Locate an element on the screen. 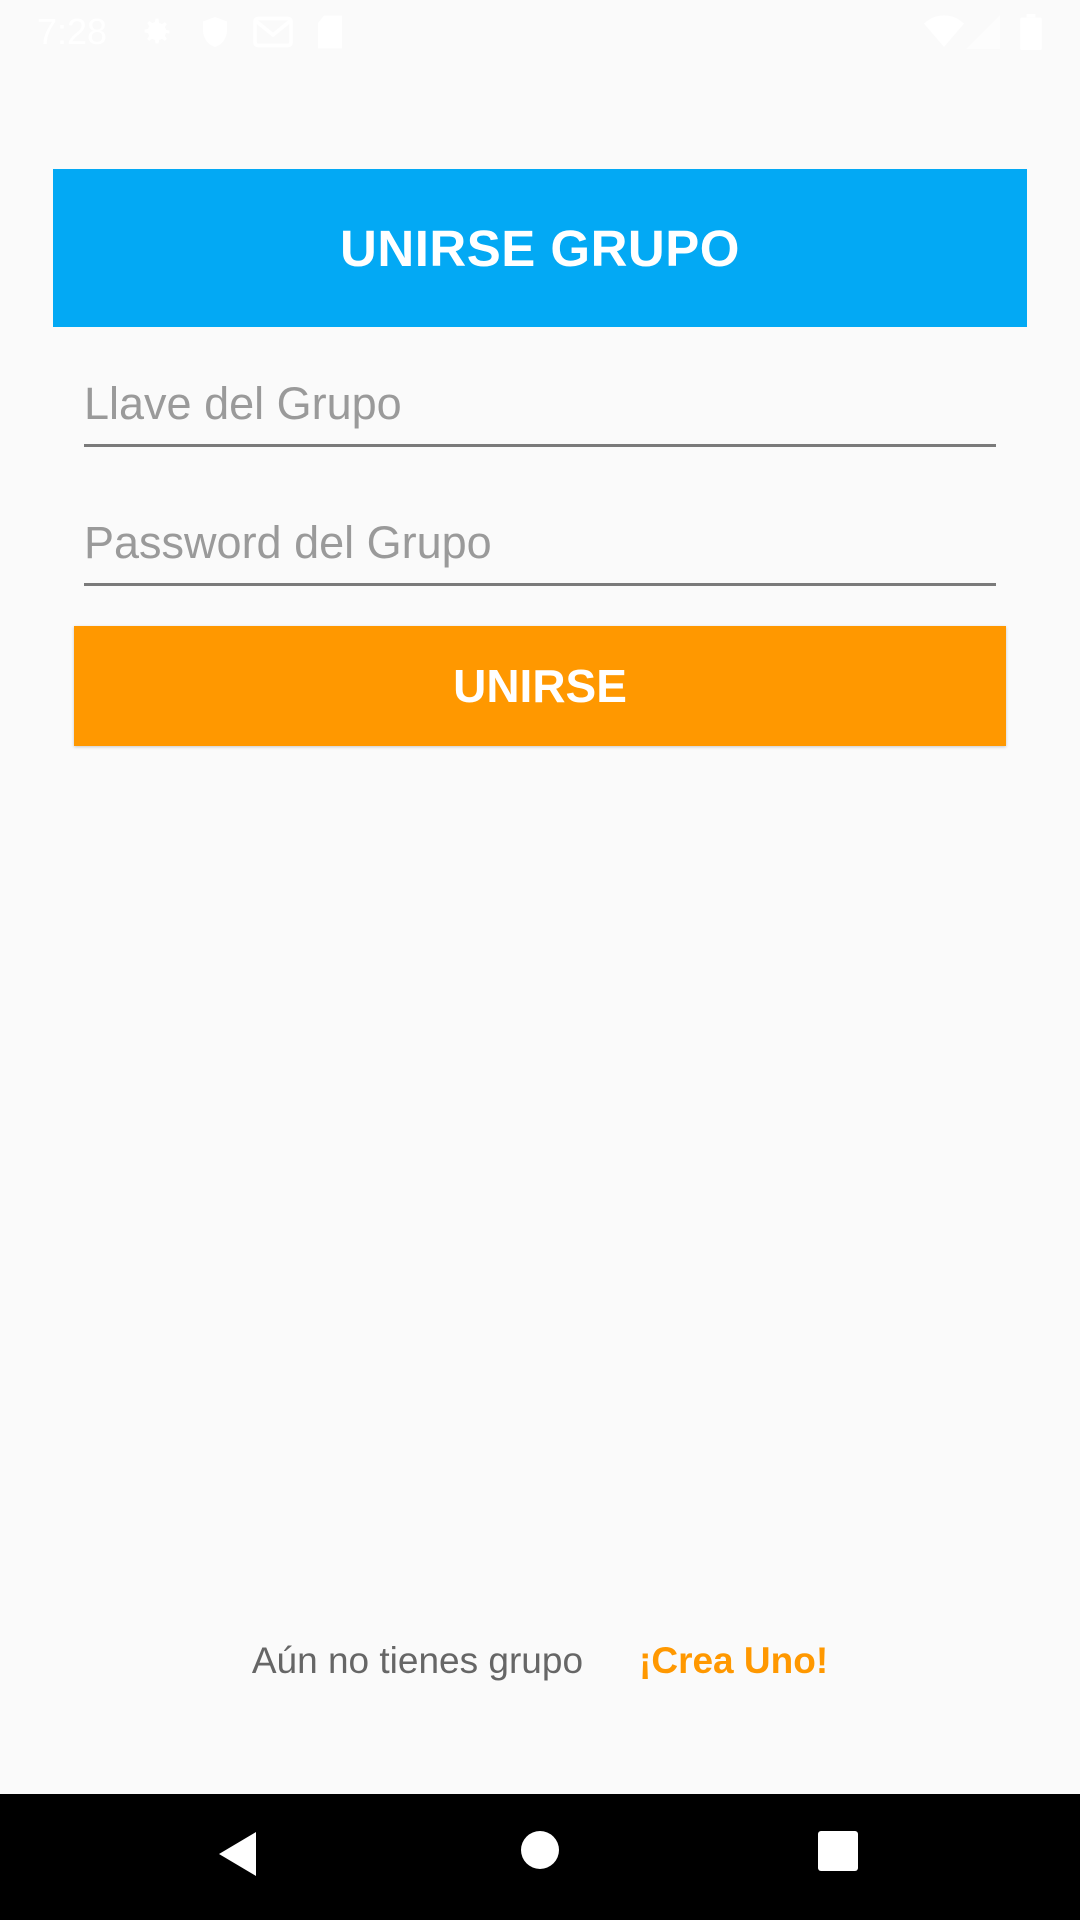 Image resolution: width=1080 pixels, height=1920 pixels. group-key-field is located at coordinates (540, 405).